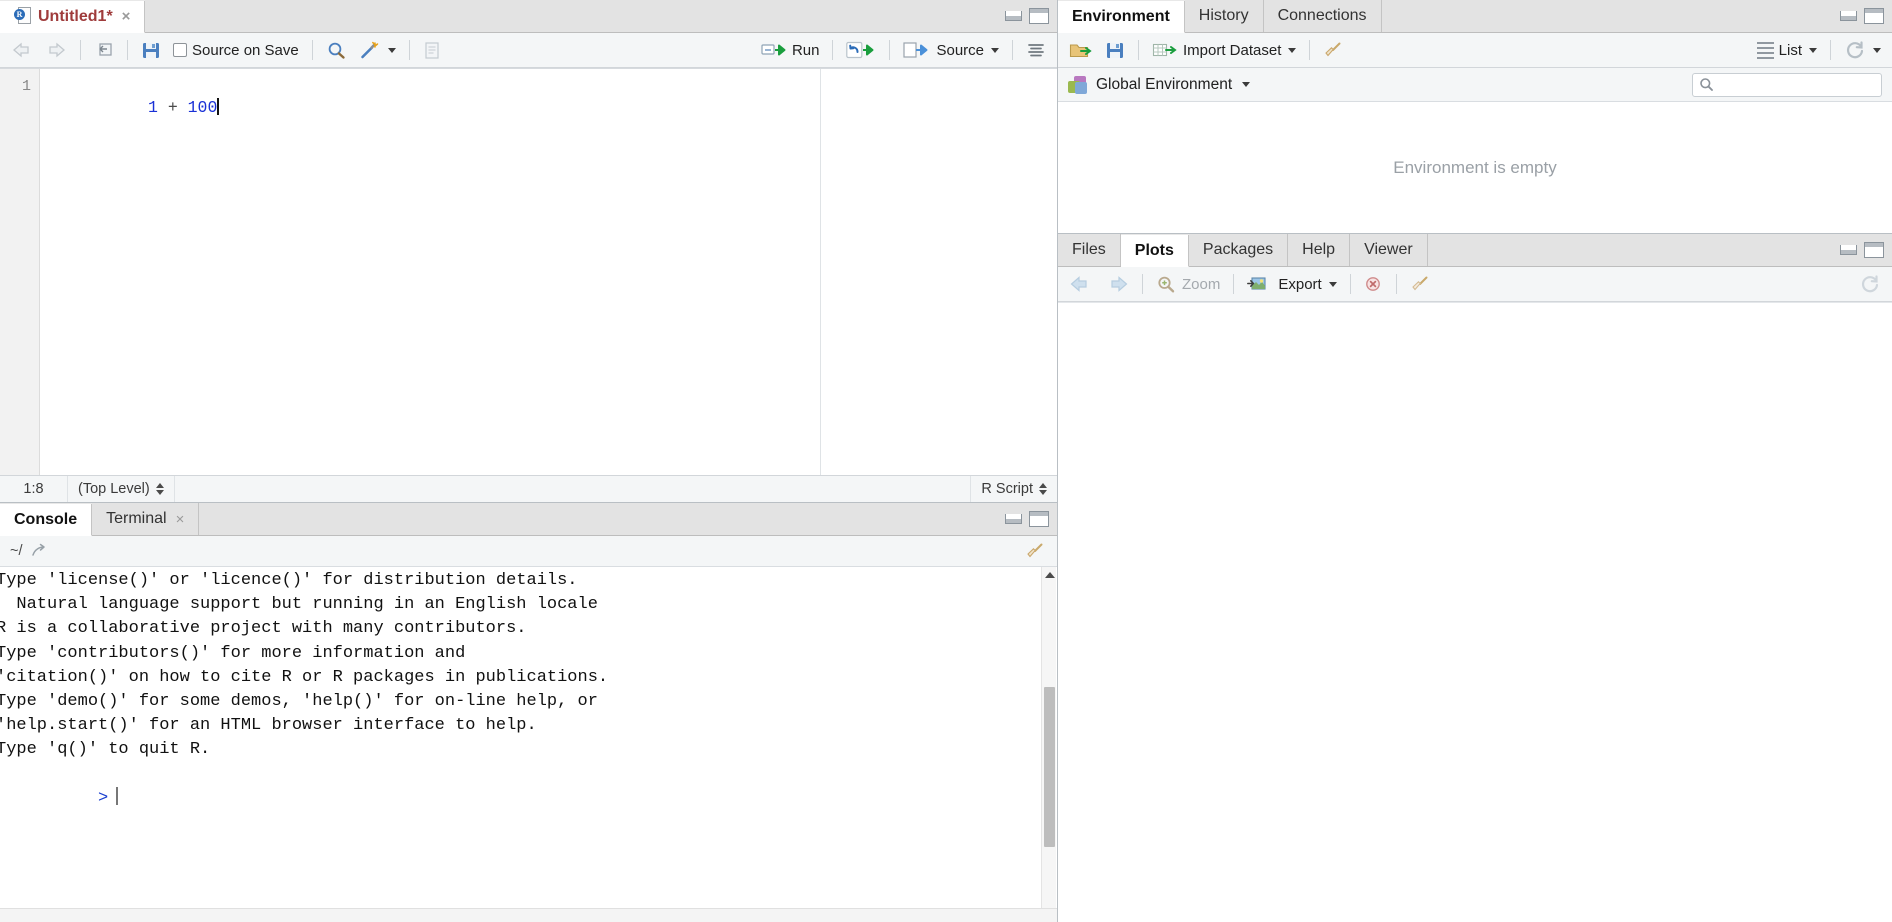 This screenshot has width=1892, height=922. I want to click on line-number: 1, so click(26, 86).